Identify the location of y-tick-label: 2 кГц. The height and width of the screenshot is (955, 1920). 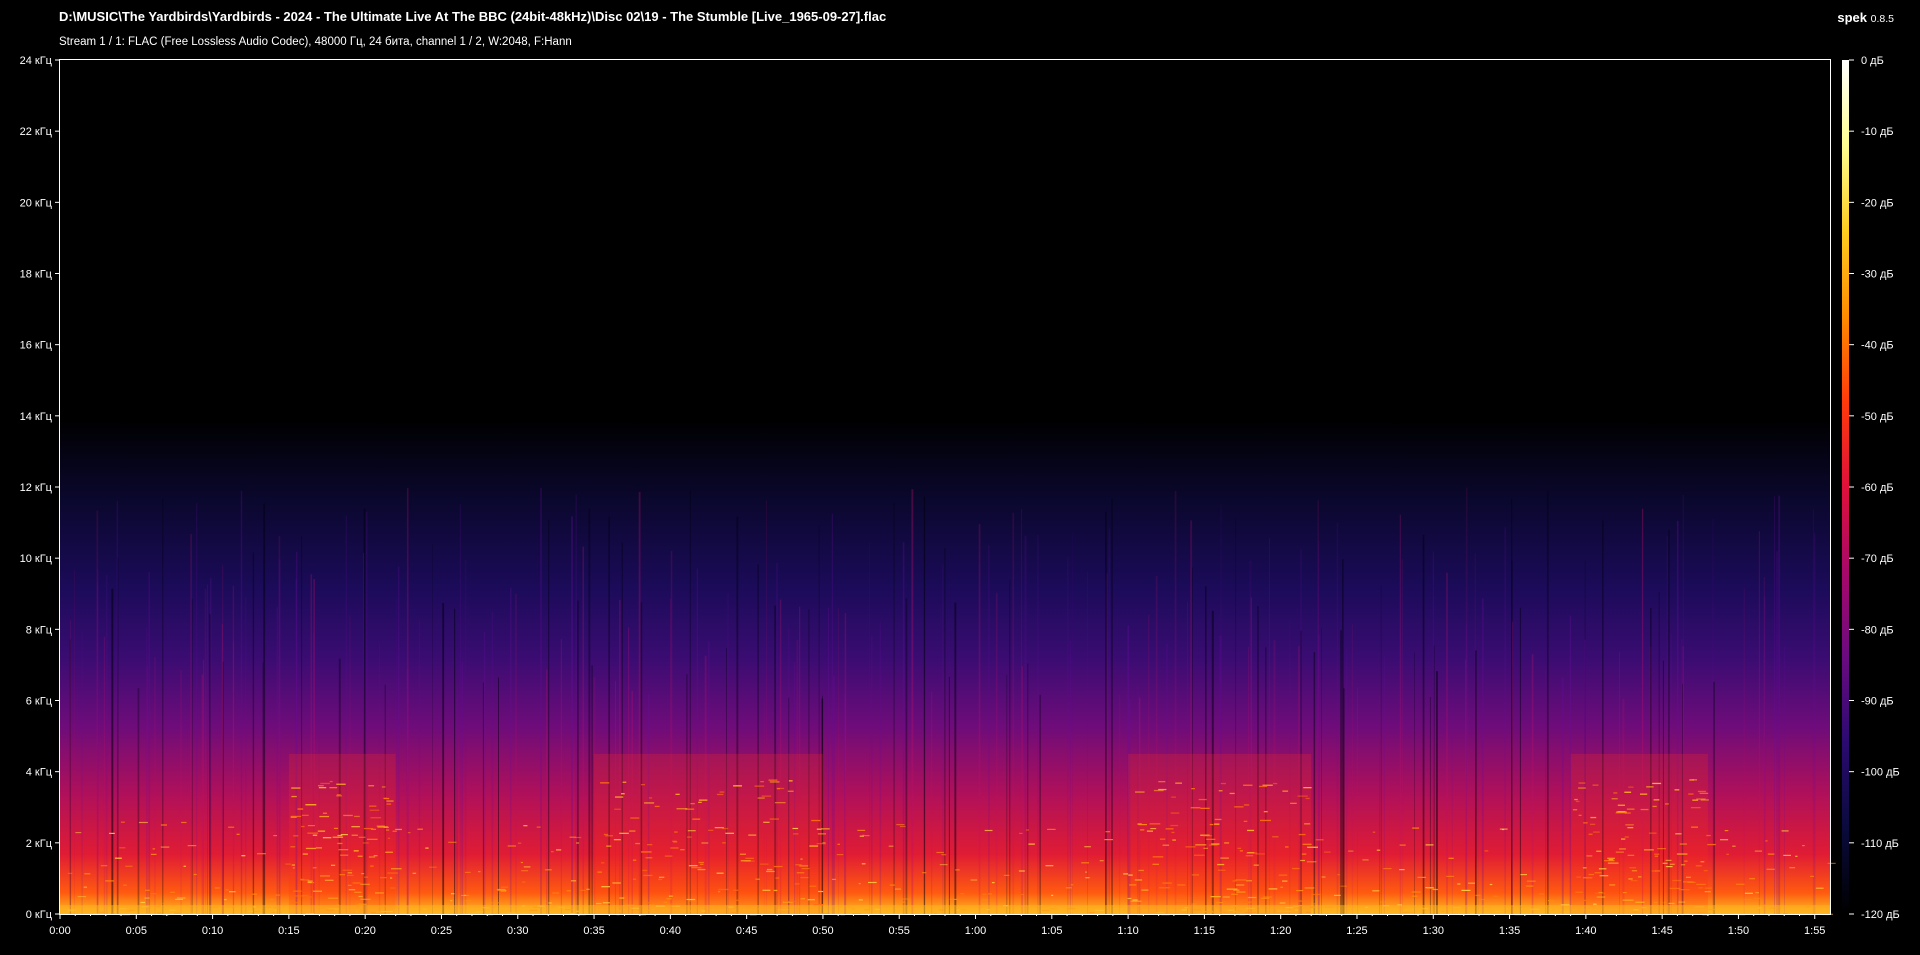
(39, 844).